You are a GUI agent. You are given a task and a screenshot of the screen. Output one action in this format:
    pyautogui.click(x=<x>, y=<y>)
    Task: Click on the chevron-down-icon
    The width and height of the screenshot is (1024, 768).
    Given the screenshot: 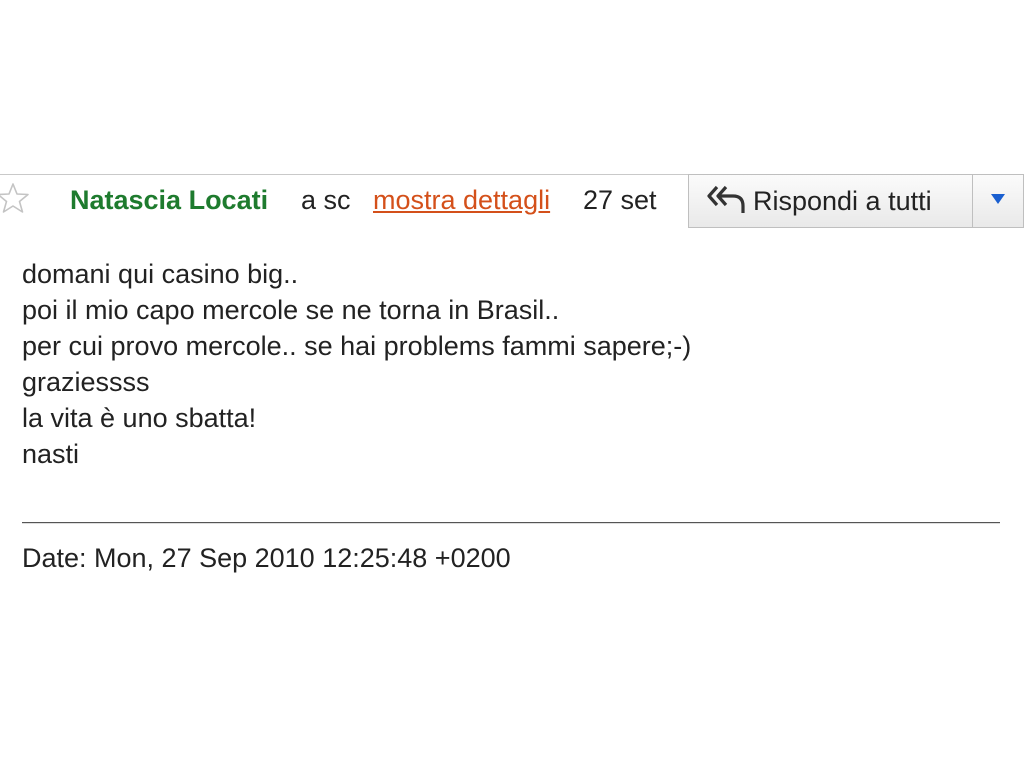 What is the action you would take?
    pyautogui.click(x=998, y=201)
    